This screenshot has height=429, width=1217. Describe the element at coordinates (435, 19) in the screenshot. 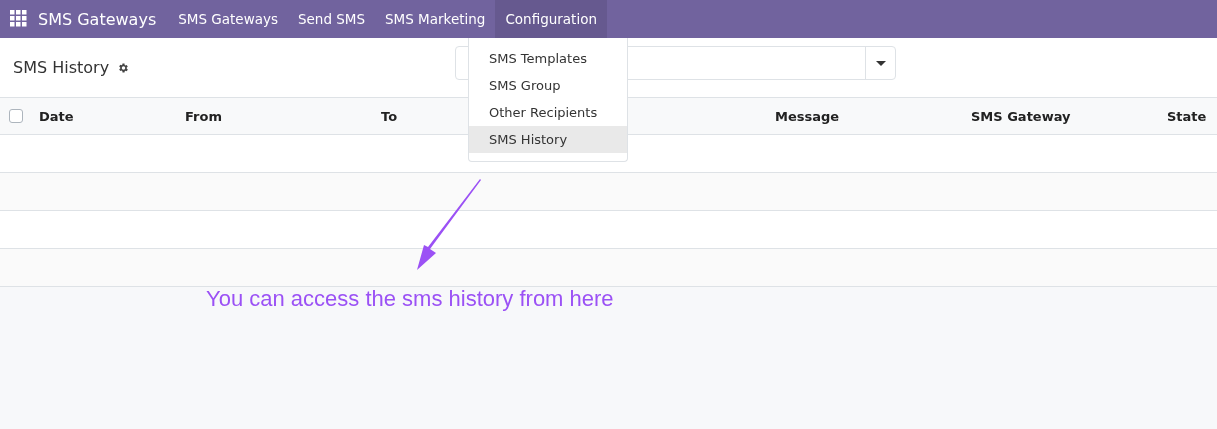

I see `menu-item: SMS Marketing` at that location.